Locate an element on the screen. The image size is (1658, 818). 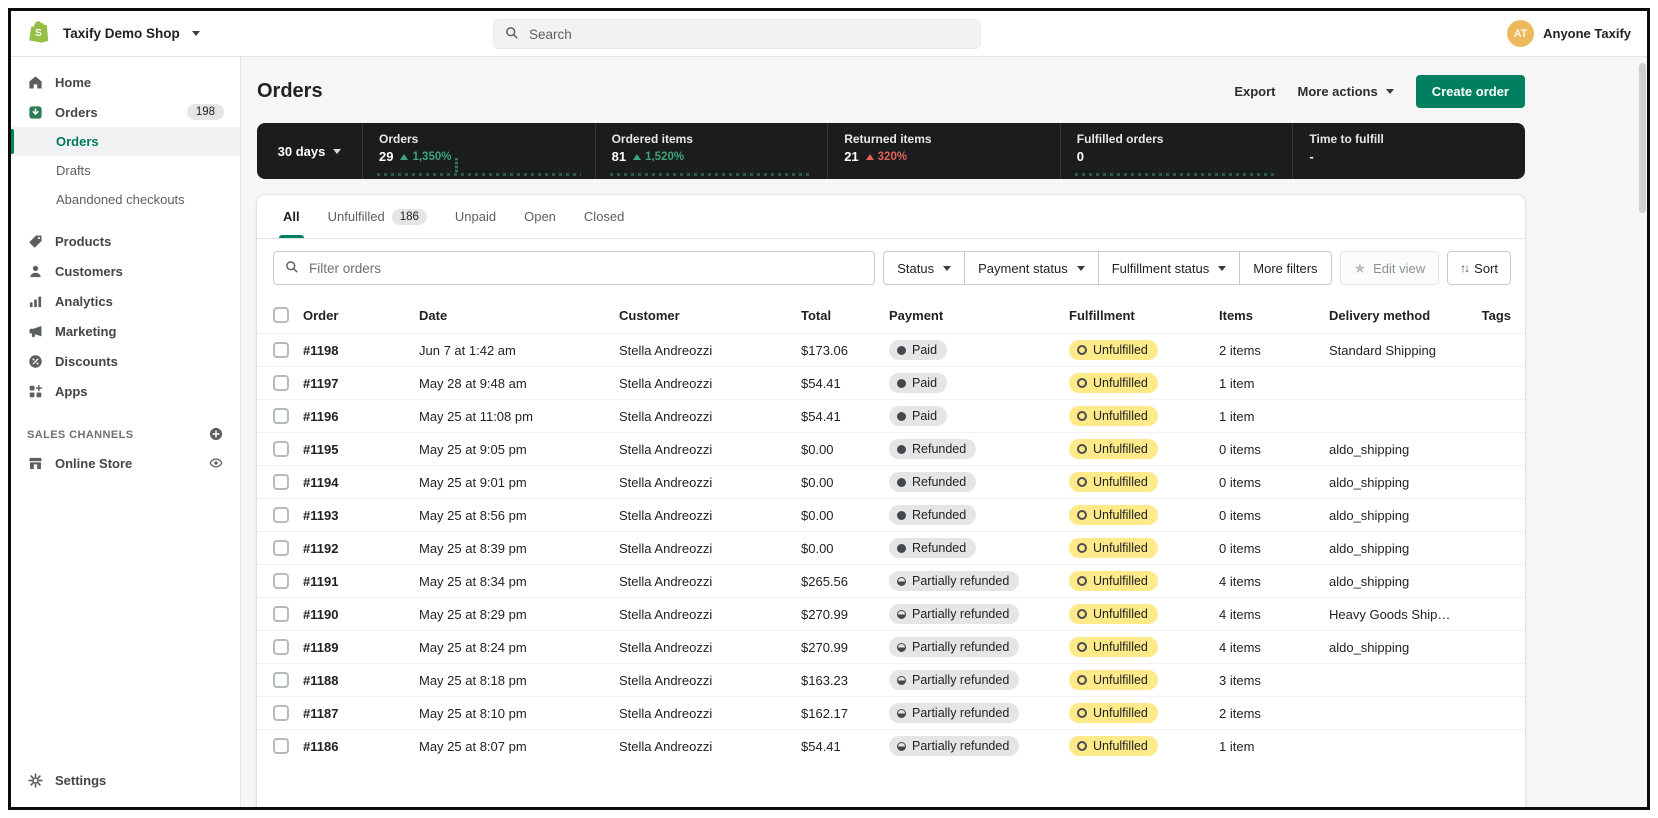
column-header-tags: Tags is located at coordinates (1483, 315).